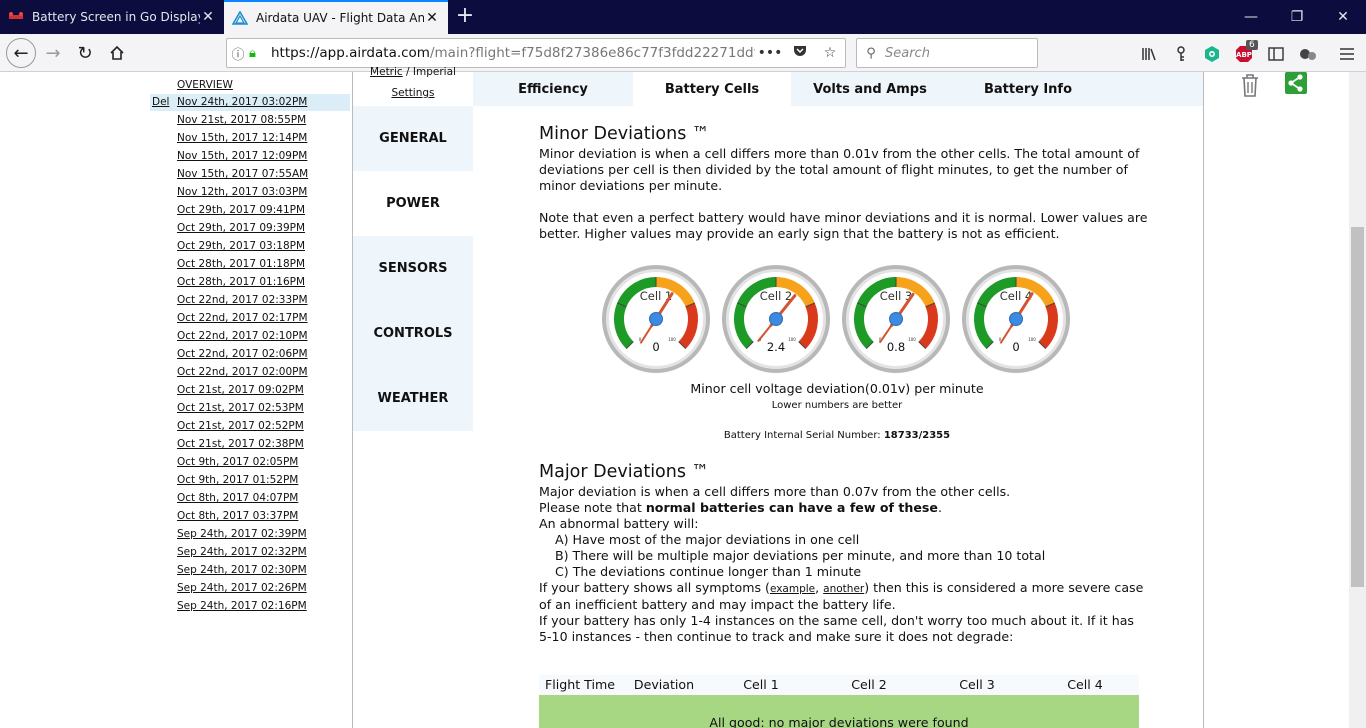  Describe the element at coordinates (792, 589) in the screenshot. I see `example-link: example` at that location.